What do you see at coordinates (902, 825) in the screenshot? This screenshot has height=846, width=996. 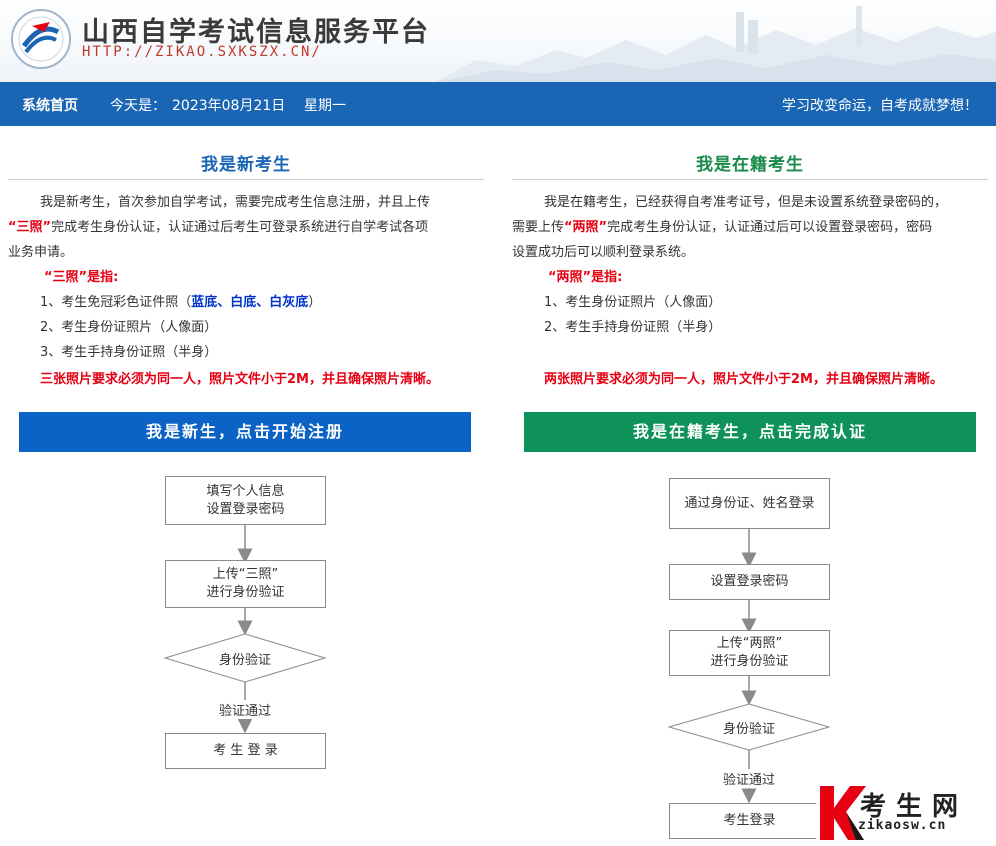 I see `watermark-url: zikaosw.cn` at bounding box center [902, 825].